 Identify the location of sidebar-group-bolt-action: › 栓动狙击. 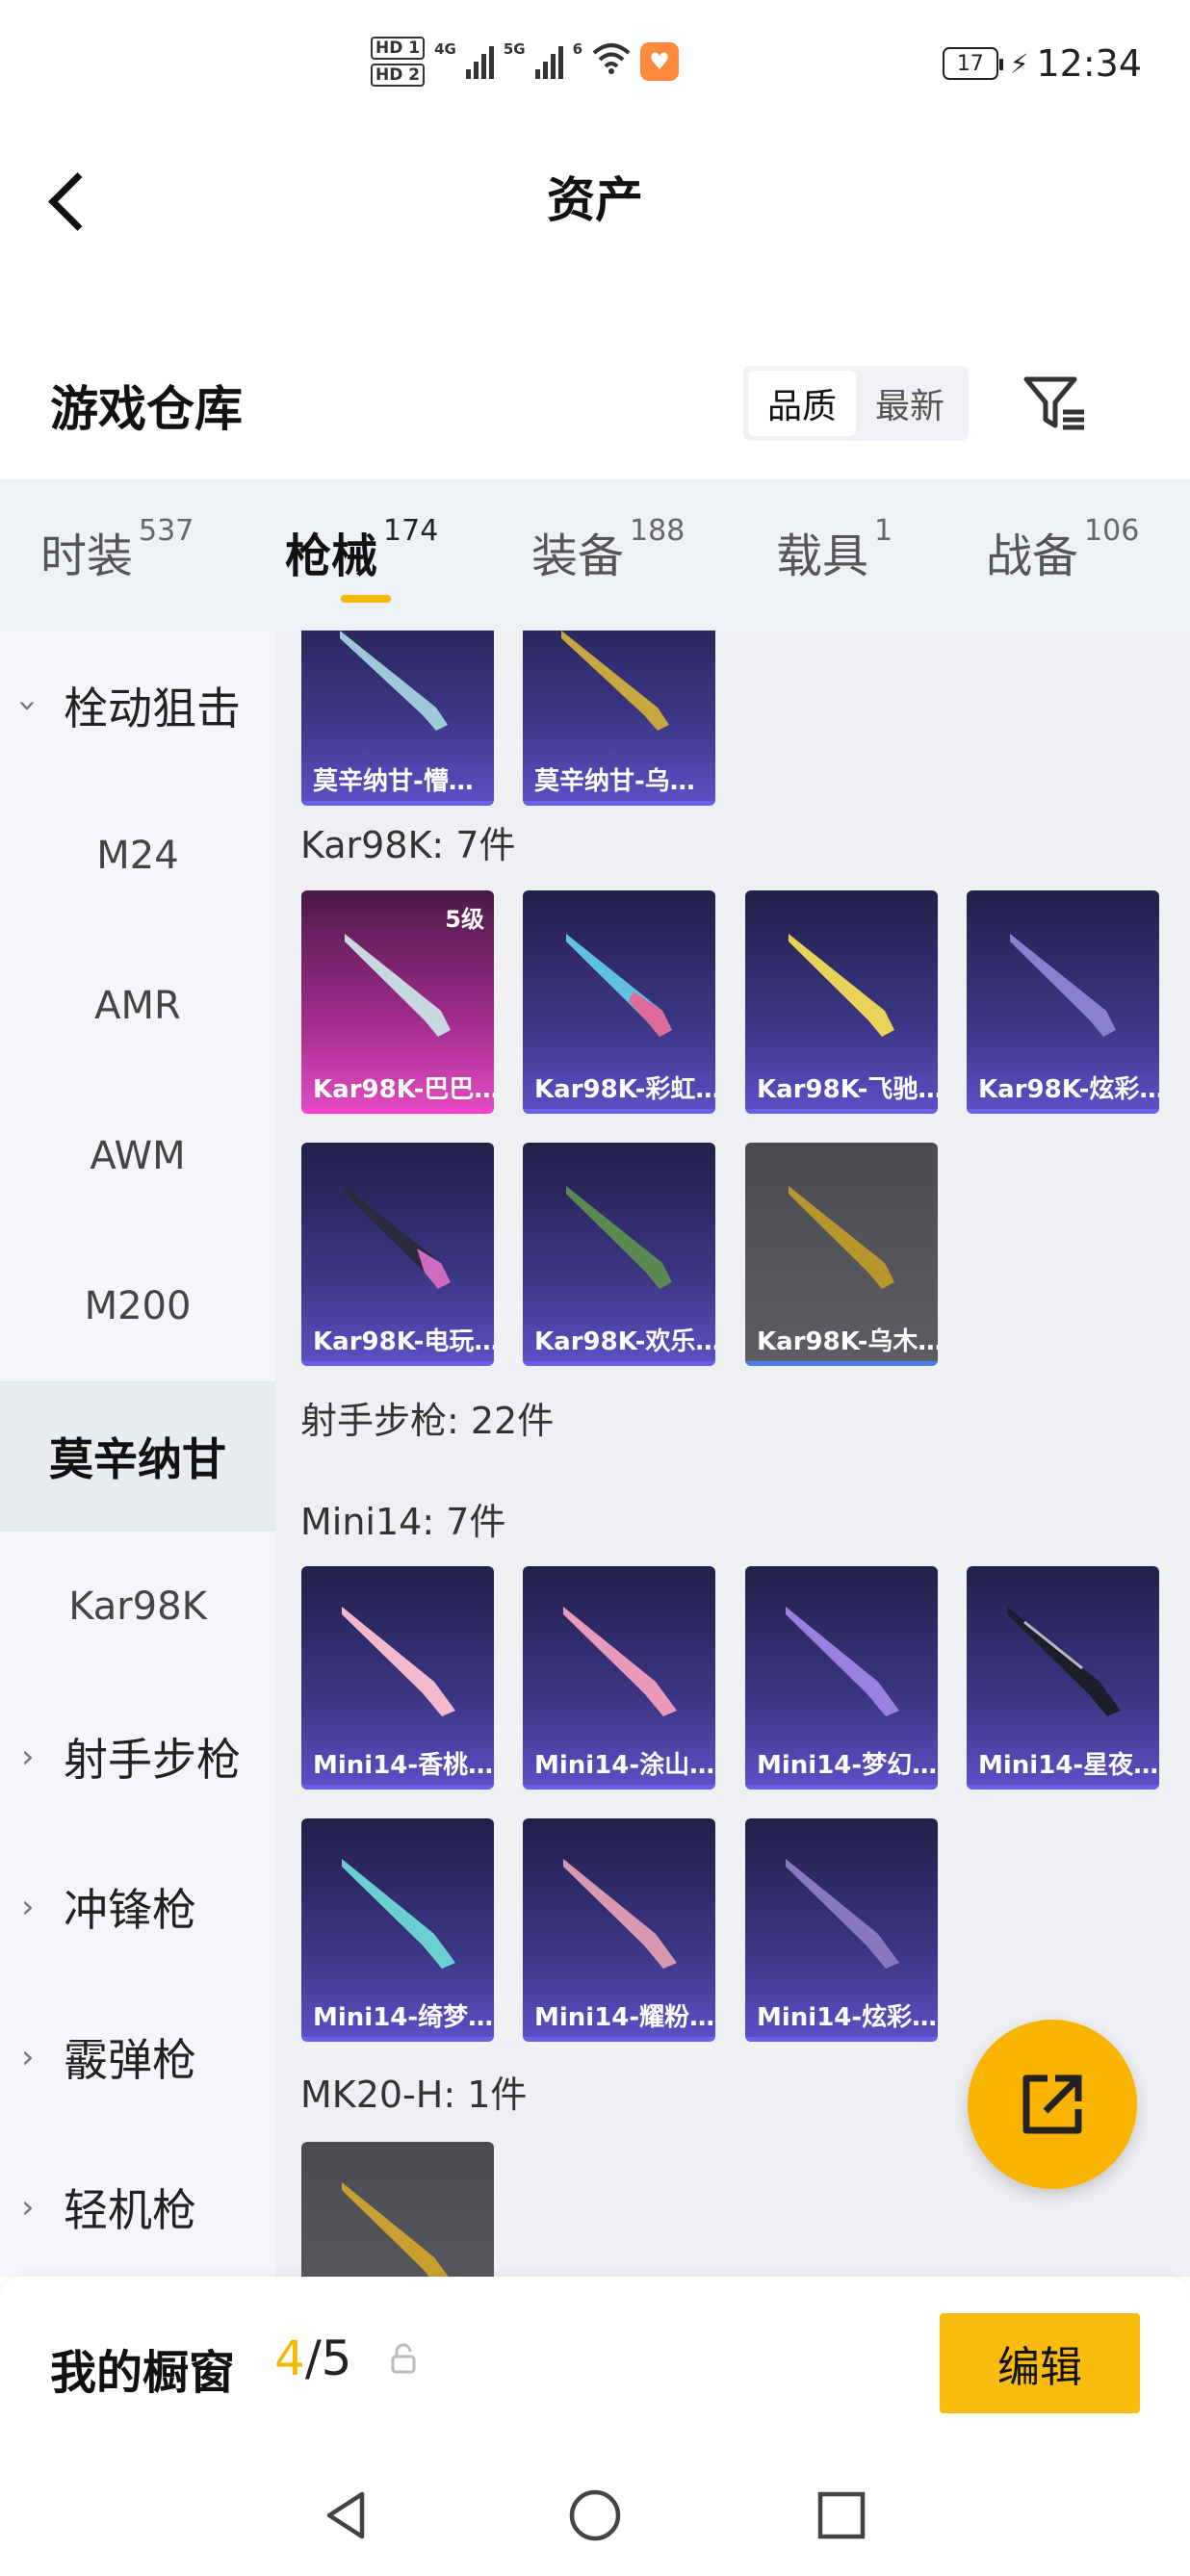
(138, 706).